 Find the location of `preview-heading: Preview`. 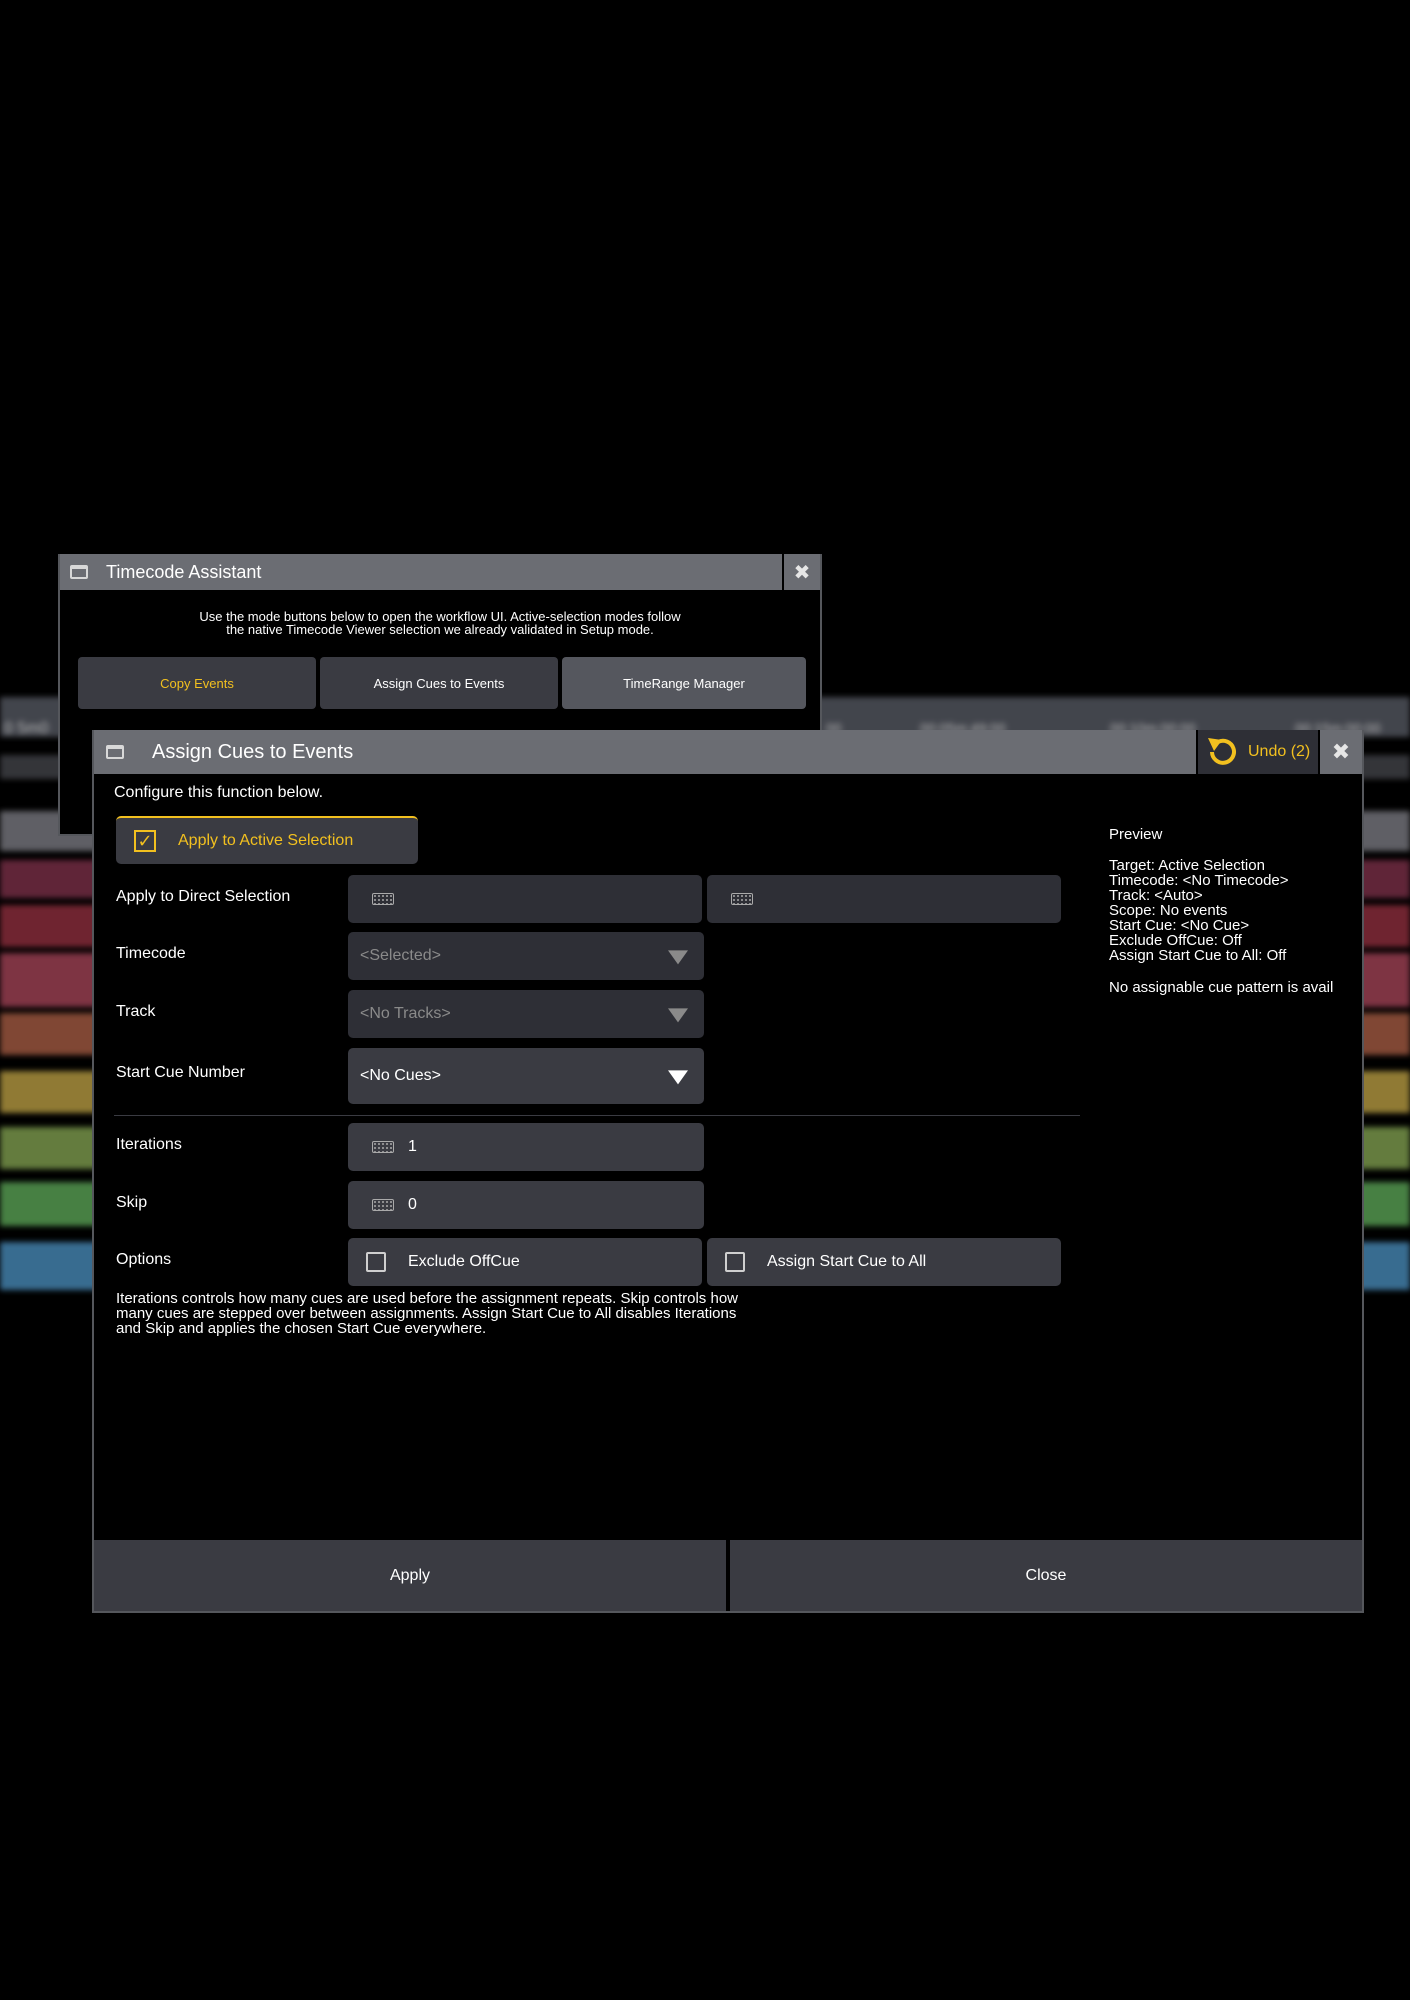

preview-heading: Preview is located at coordinates (1136, 834).